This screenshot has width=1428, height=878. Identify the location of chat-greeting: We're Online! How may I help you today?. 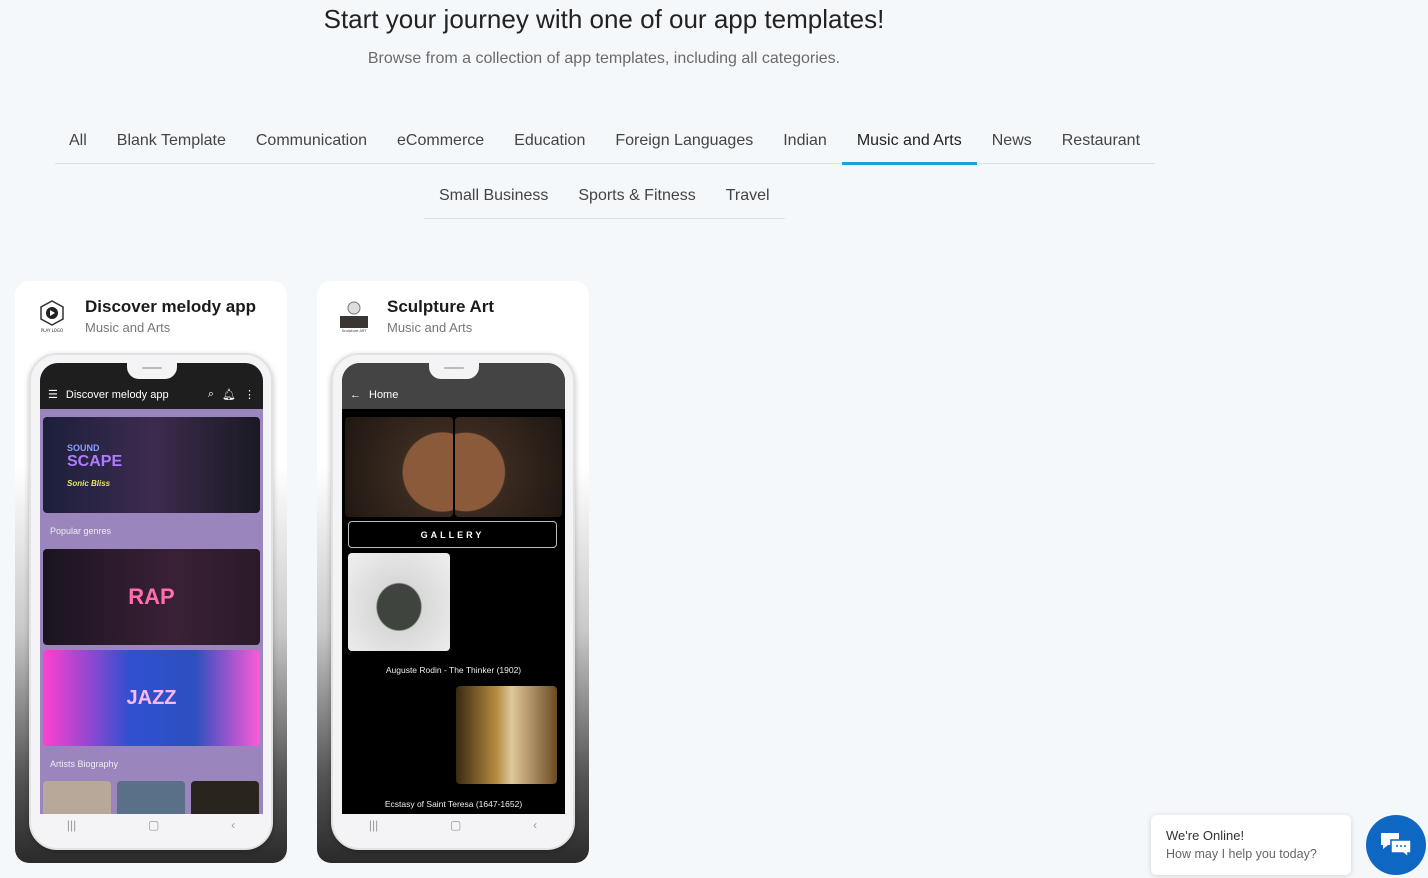
(1251, 845).